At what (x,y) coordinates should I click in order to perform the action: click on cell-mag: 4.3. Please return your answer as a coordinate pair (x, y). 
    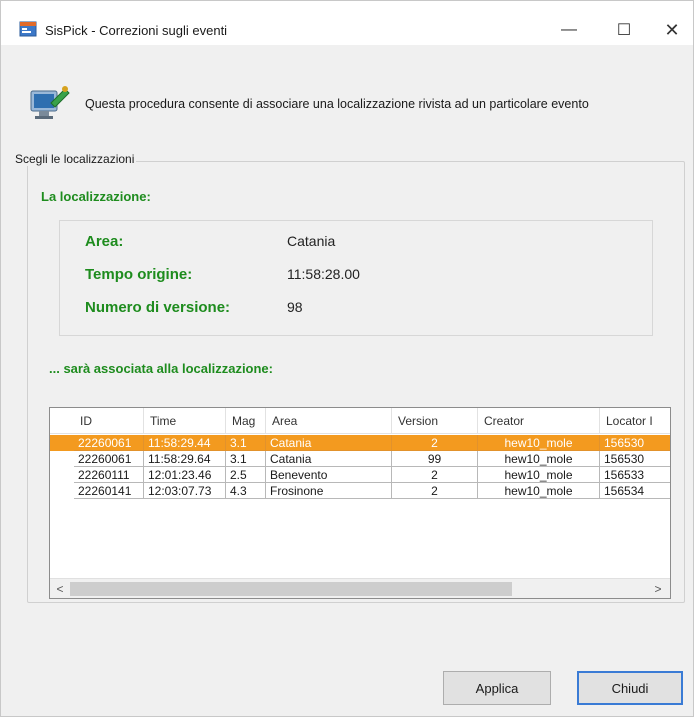
    Looking at the image, I should click on (246, 491).